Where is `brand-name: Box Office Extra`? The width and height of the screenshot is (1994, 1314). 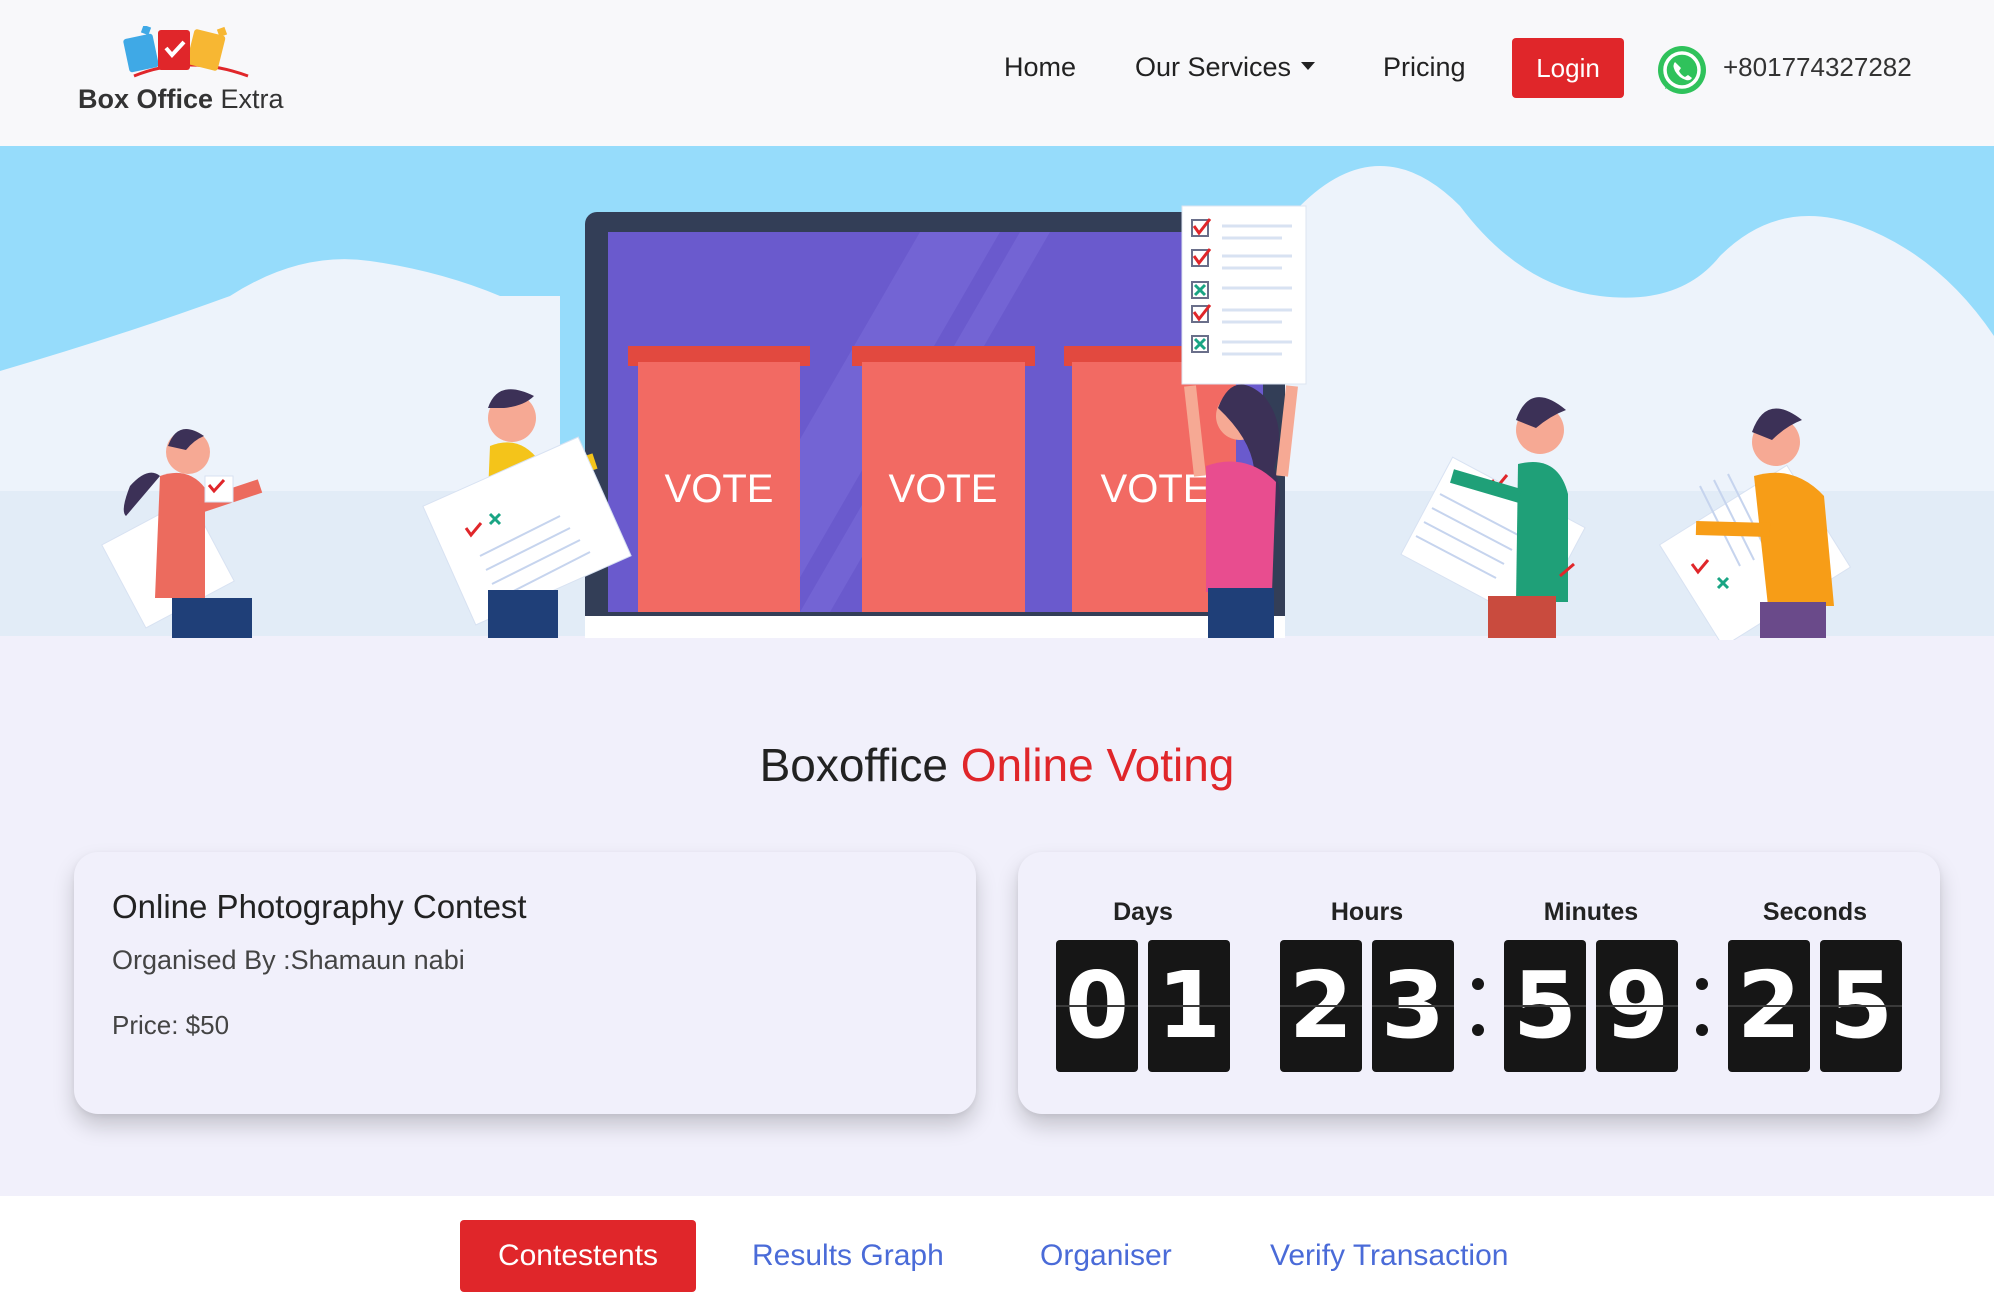 brand-name: Box Office Extra is located at coordinates (181, 99).